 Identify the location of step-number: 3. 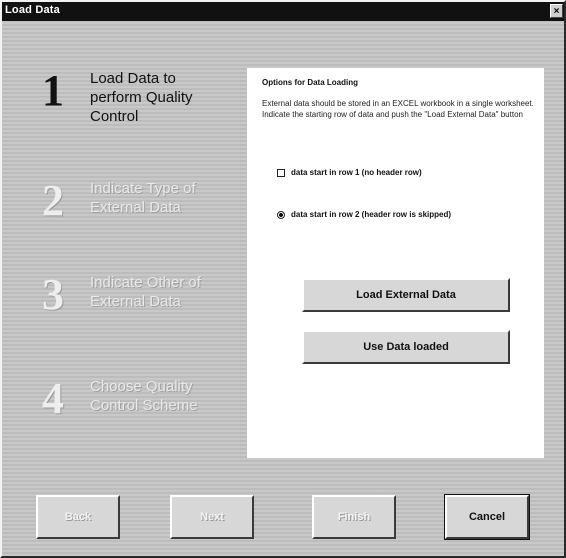
(53, 294).